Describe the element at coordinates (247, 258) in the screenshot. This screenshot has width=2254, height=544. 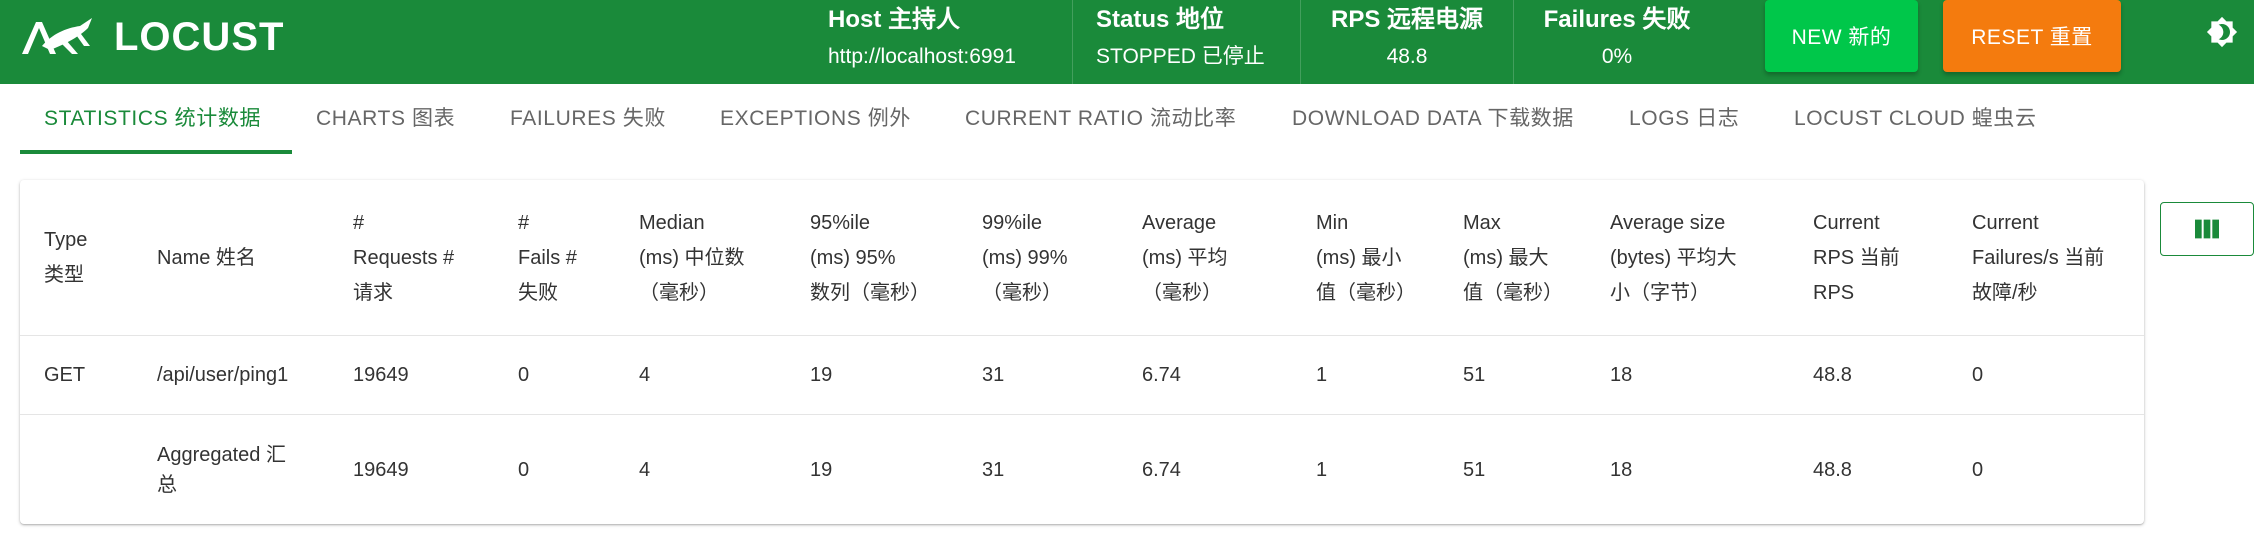
I see `column-header-name: Name 姓名` at that location.